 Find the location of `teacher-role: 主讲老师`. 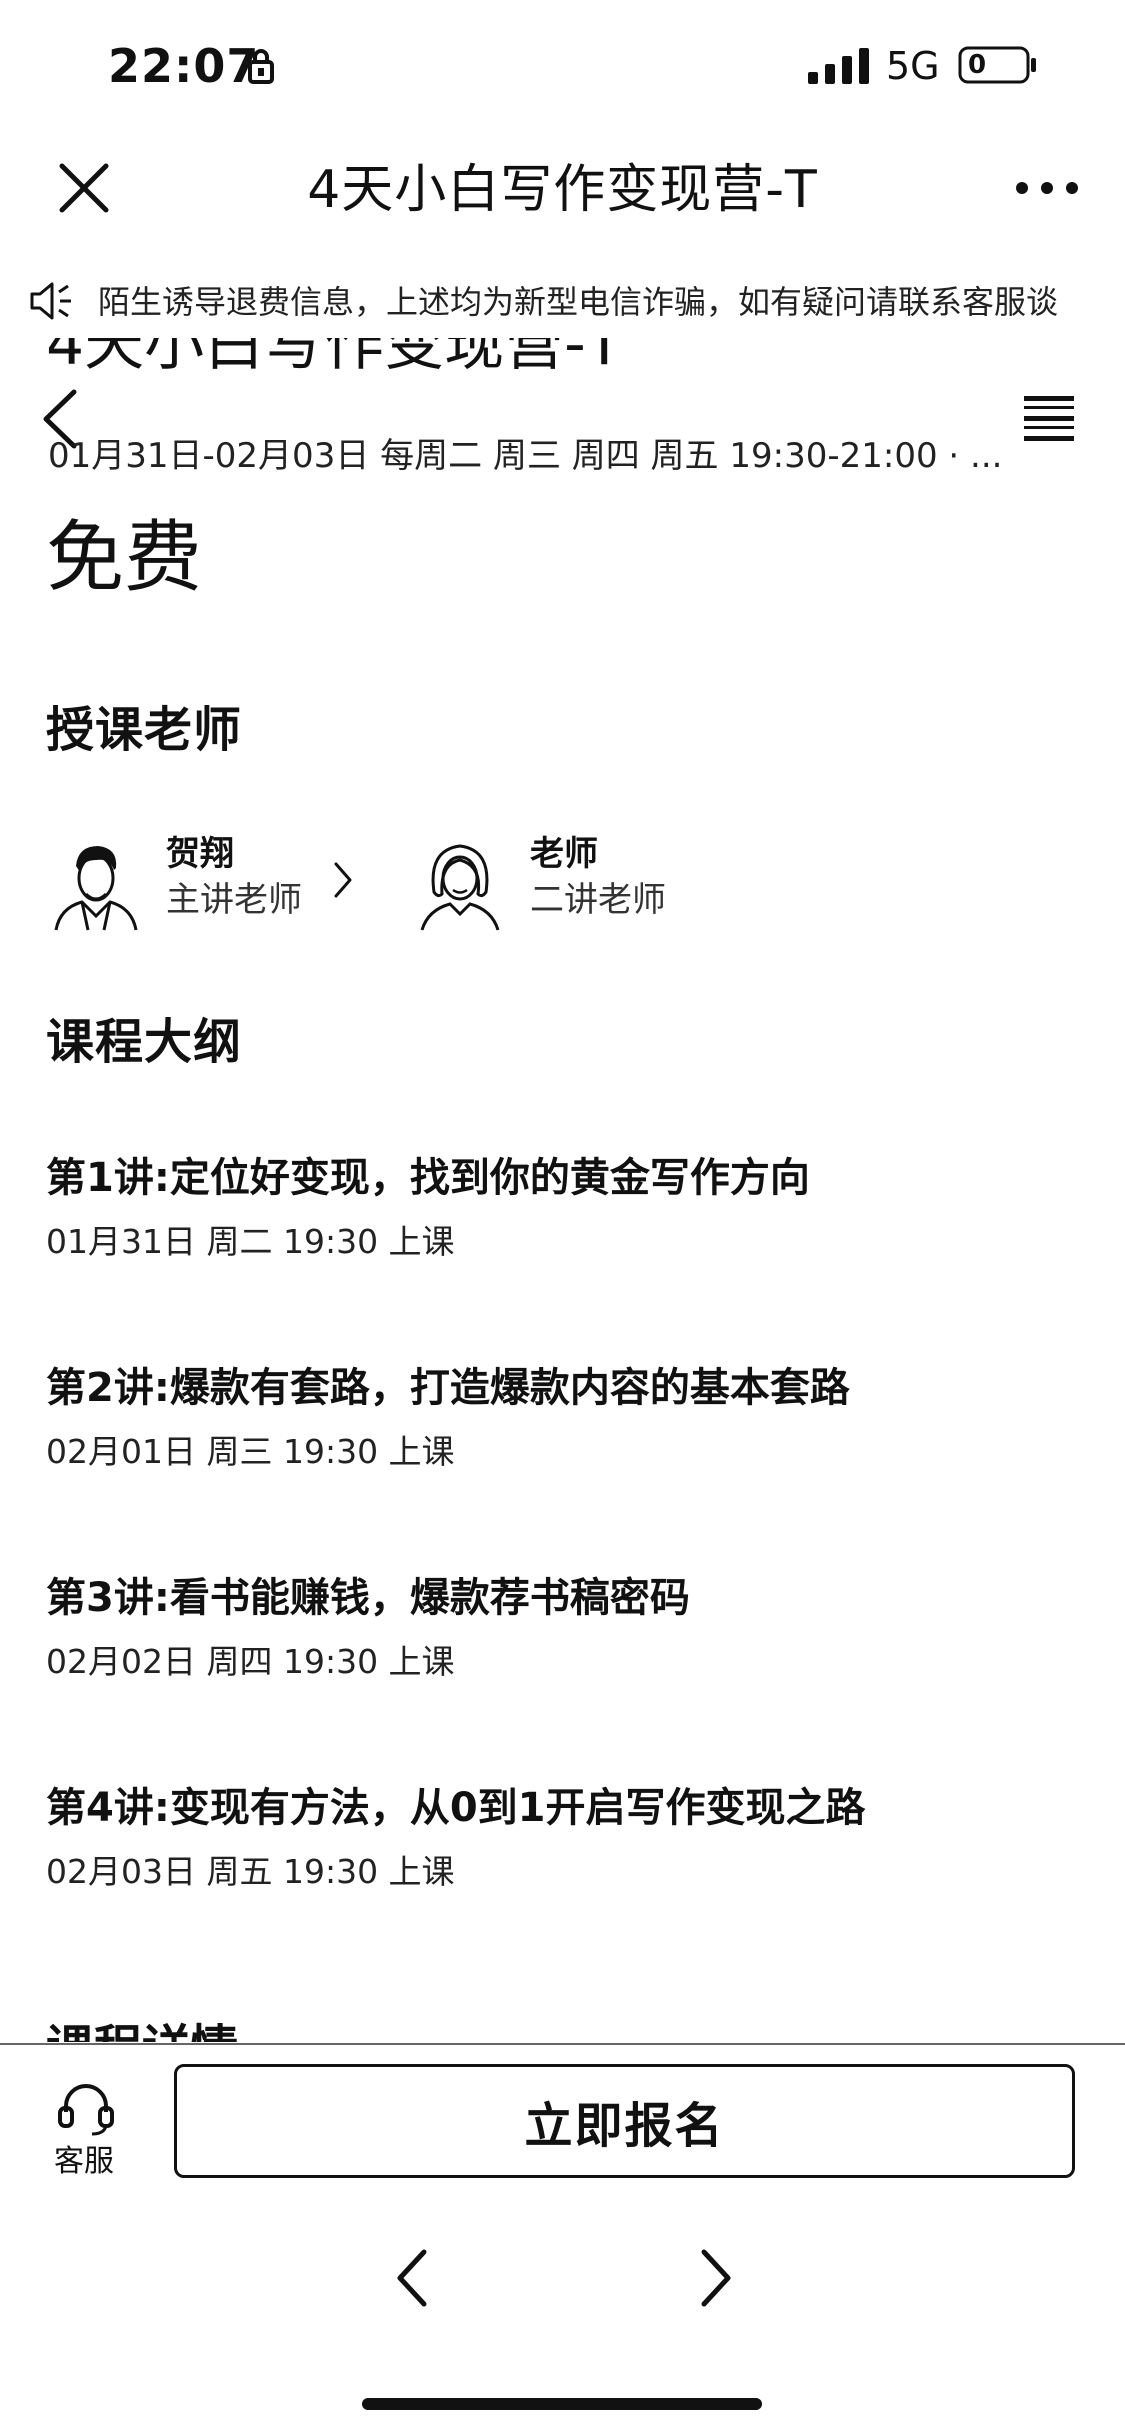

teacher-role: 主讲老师 is located at coordinates (234, 900).